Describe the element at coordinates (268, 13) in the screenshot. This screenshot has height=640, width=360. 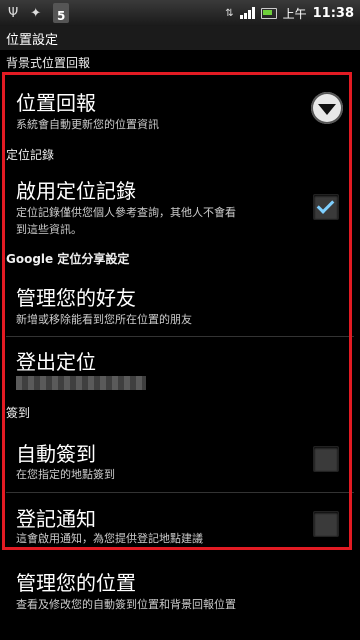
I see `battery-icon` at that location.